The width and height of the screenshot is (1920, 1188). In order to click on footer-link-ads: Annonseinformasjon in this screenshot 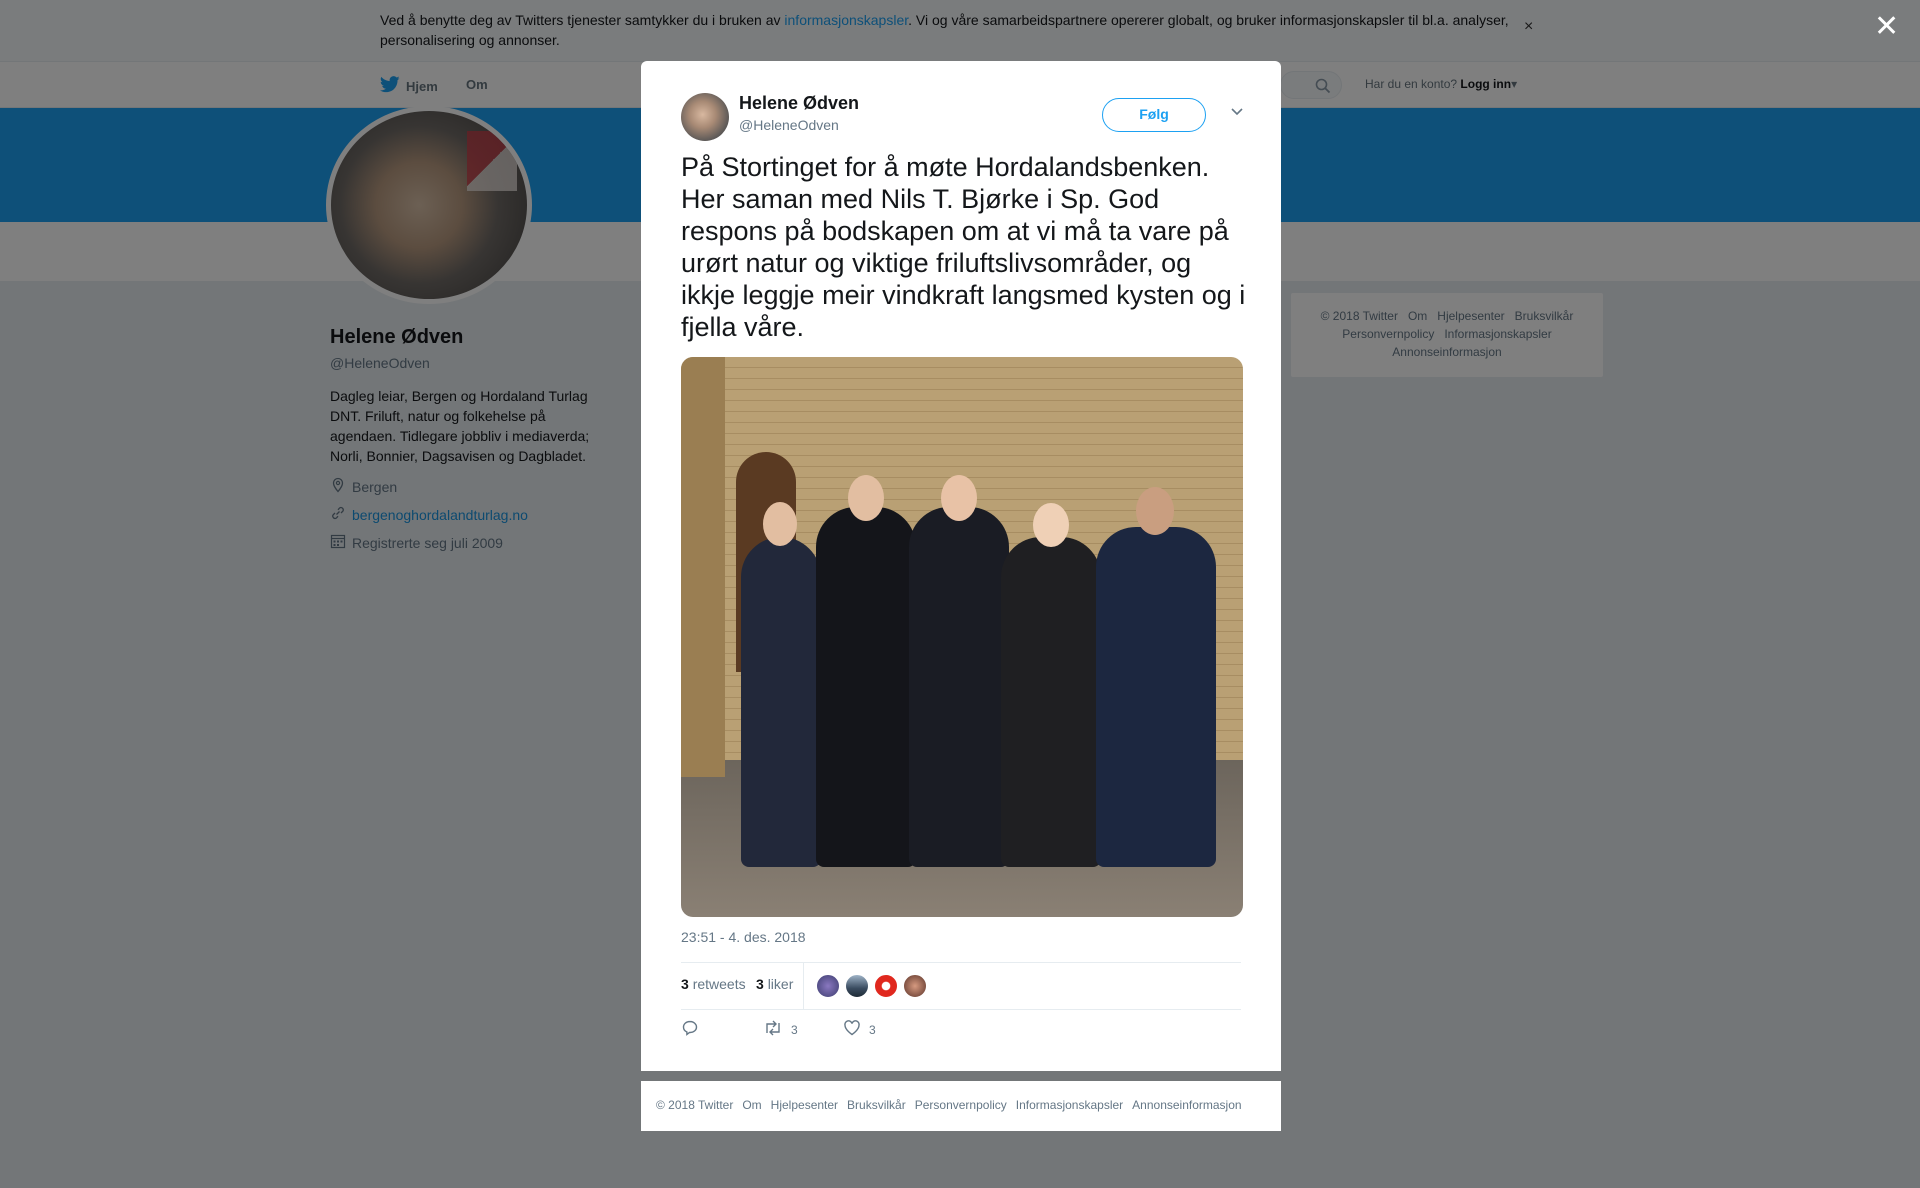, I will do `click(1186, 1105)`.